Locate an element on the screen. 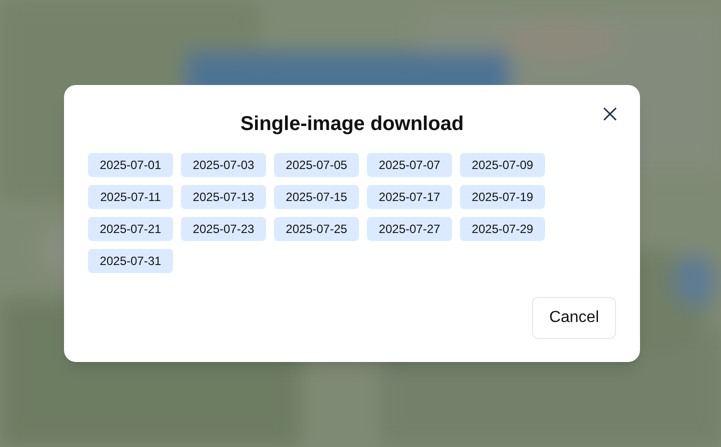 The width and height of the screenshot is (721, 447). date-chip: 2025-07-15 is located at coordinates (316, 197).